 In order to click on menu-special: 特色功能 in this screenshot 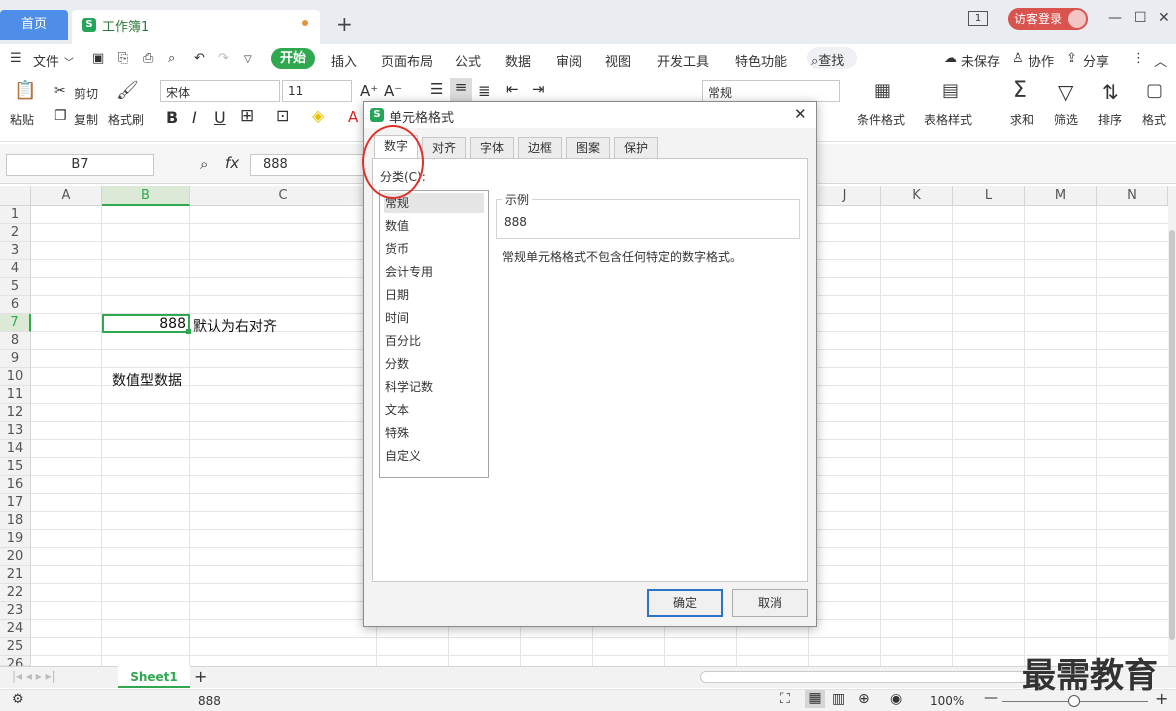, I will do `click(761, 60)`.